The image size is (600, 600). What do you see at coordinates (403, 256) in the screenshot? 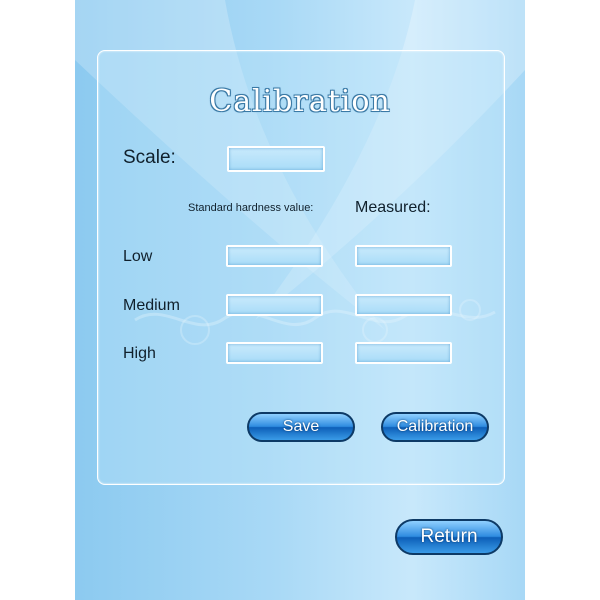
I see `low-measured-input` at bounding box center [403, 256].